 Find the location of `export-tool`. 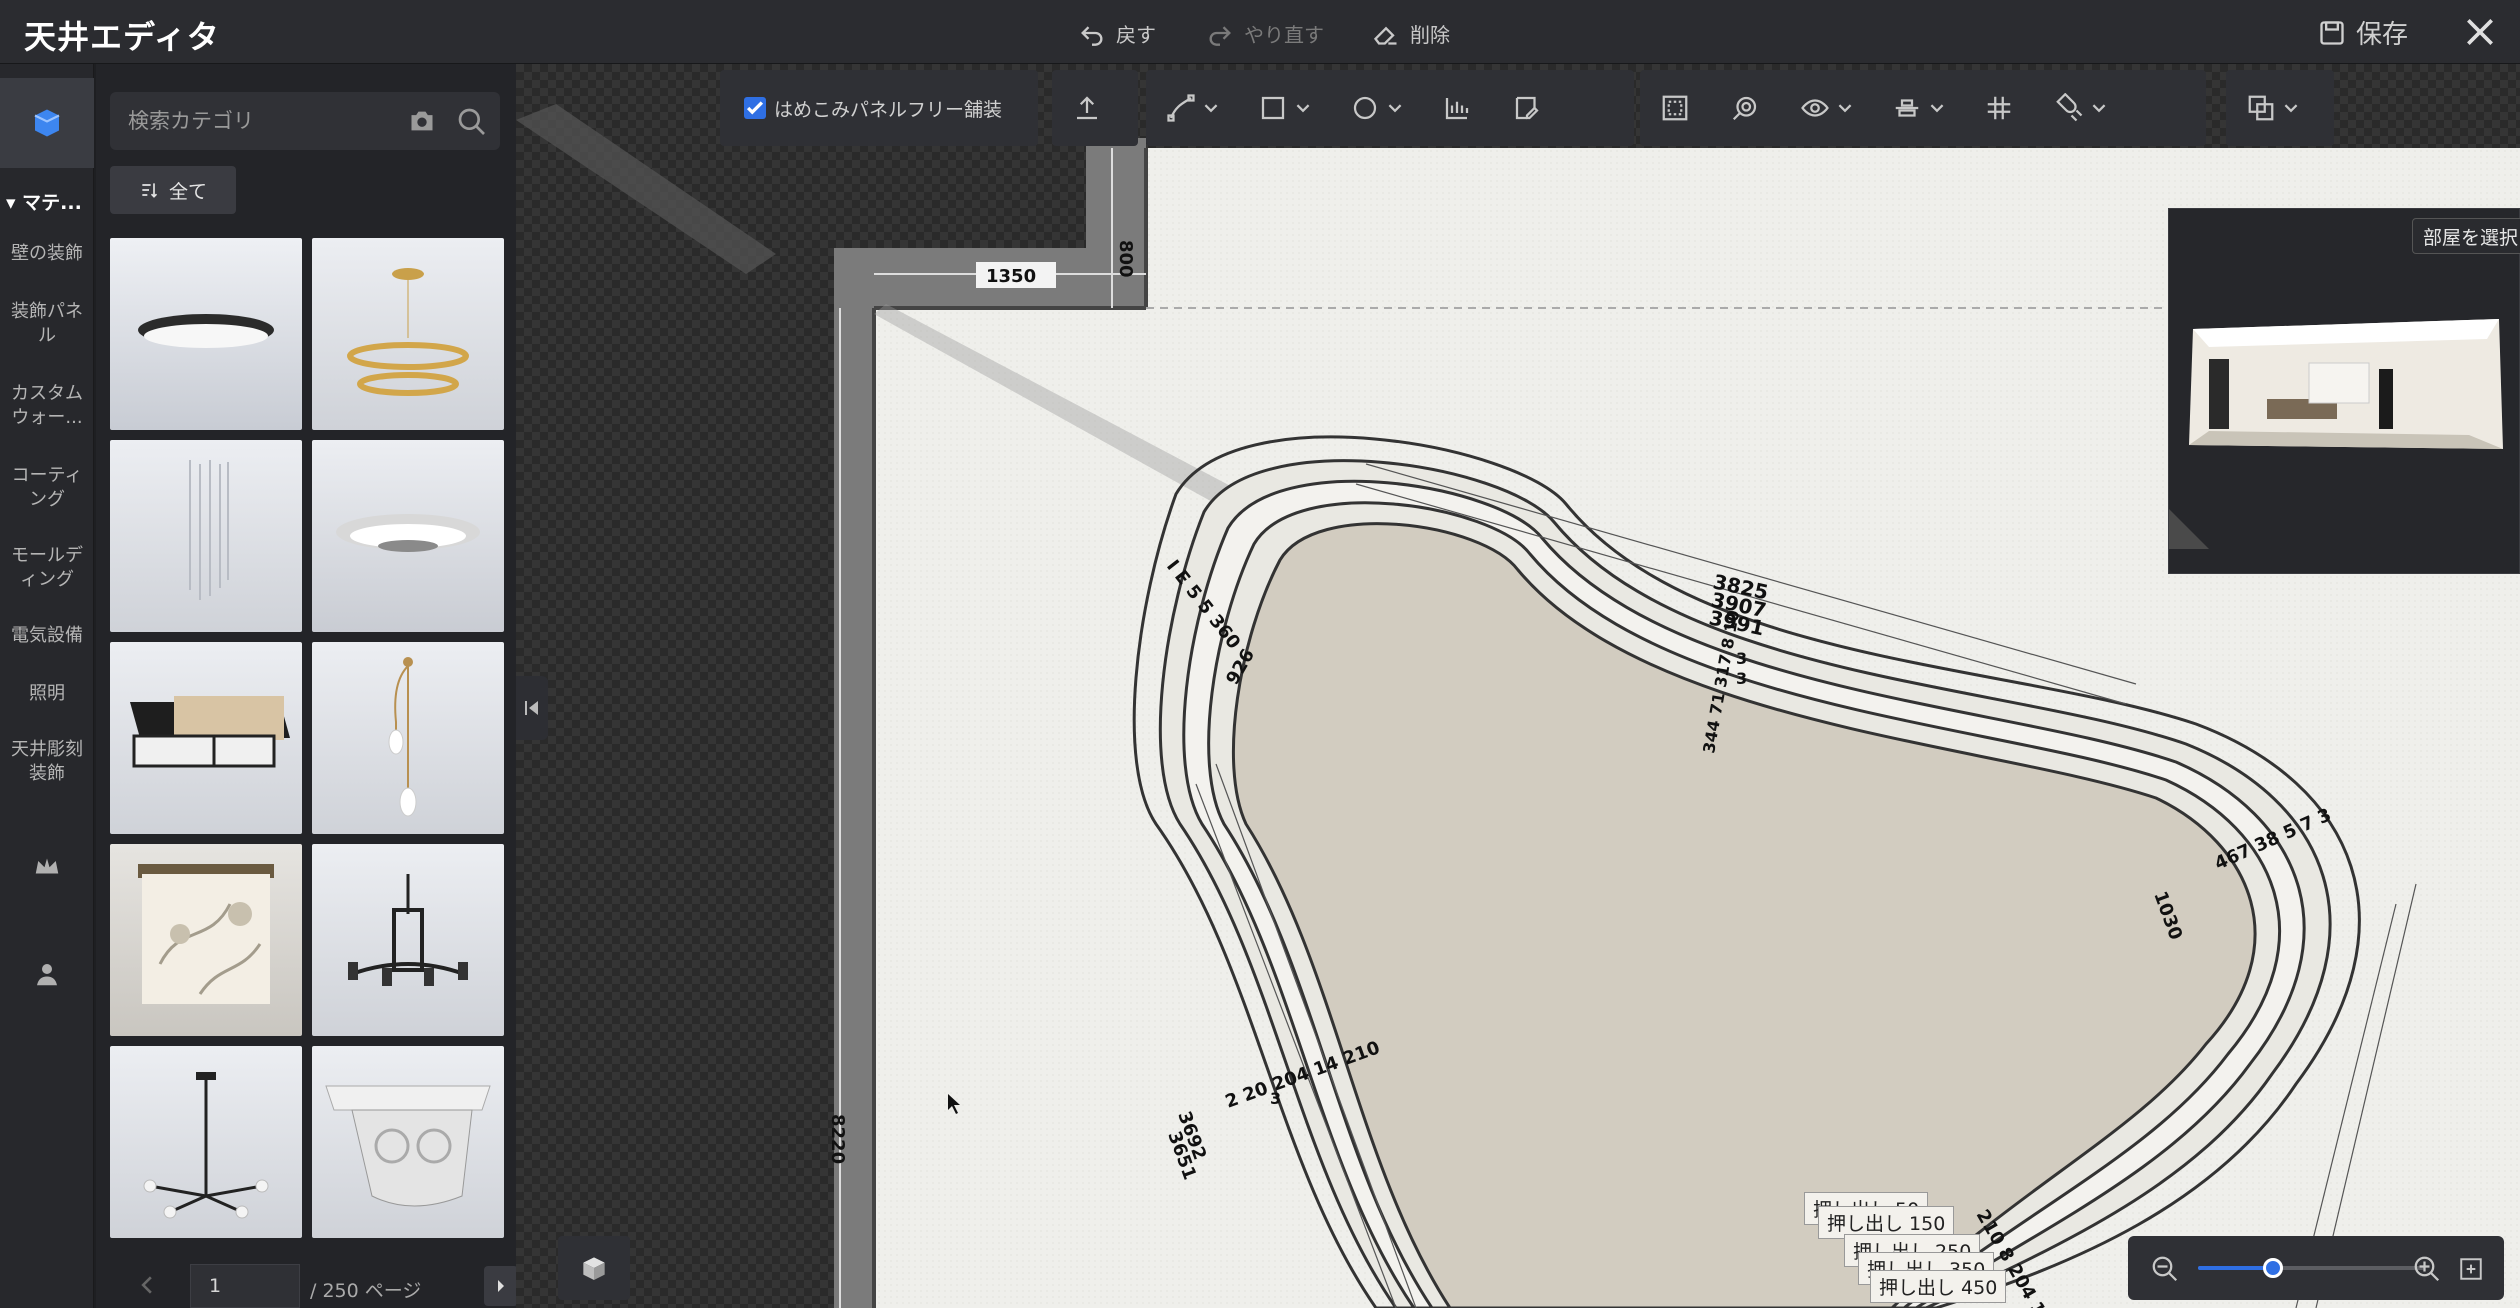

export-tool is located at coordinates (1095, 108).